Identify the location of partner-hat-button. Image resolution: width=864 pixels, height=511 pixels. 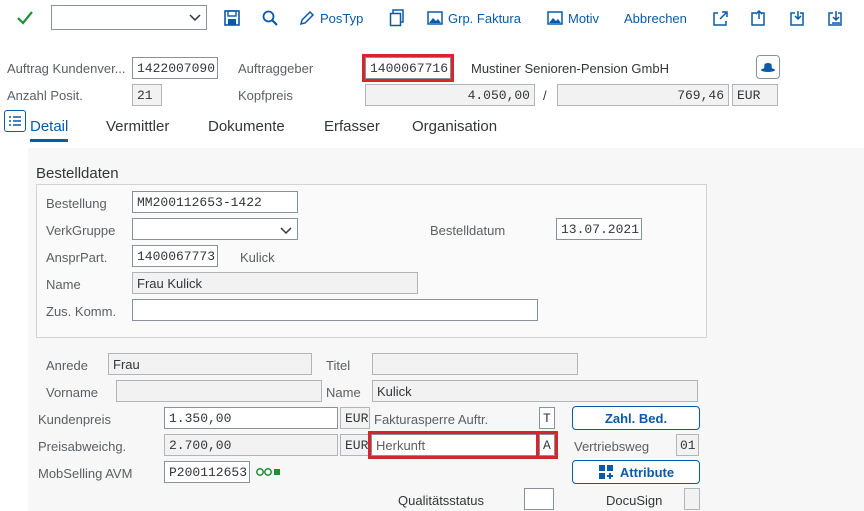
(768, 67).